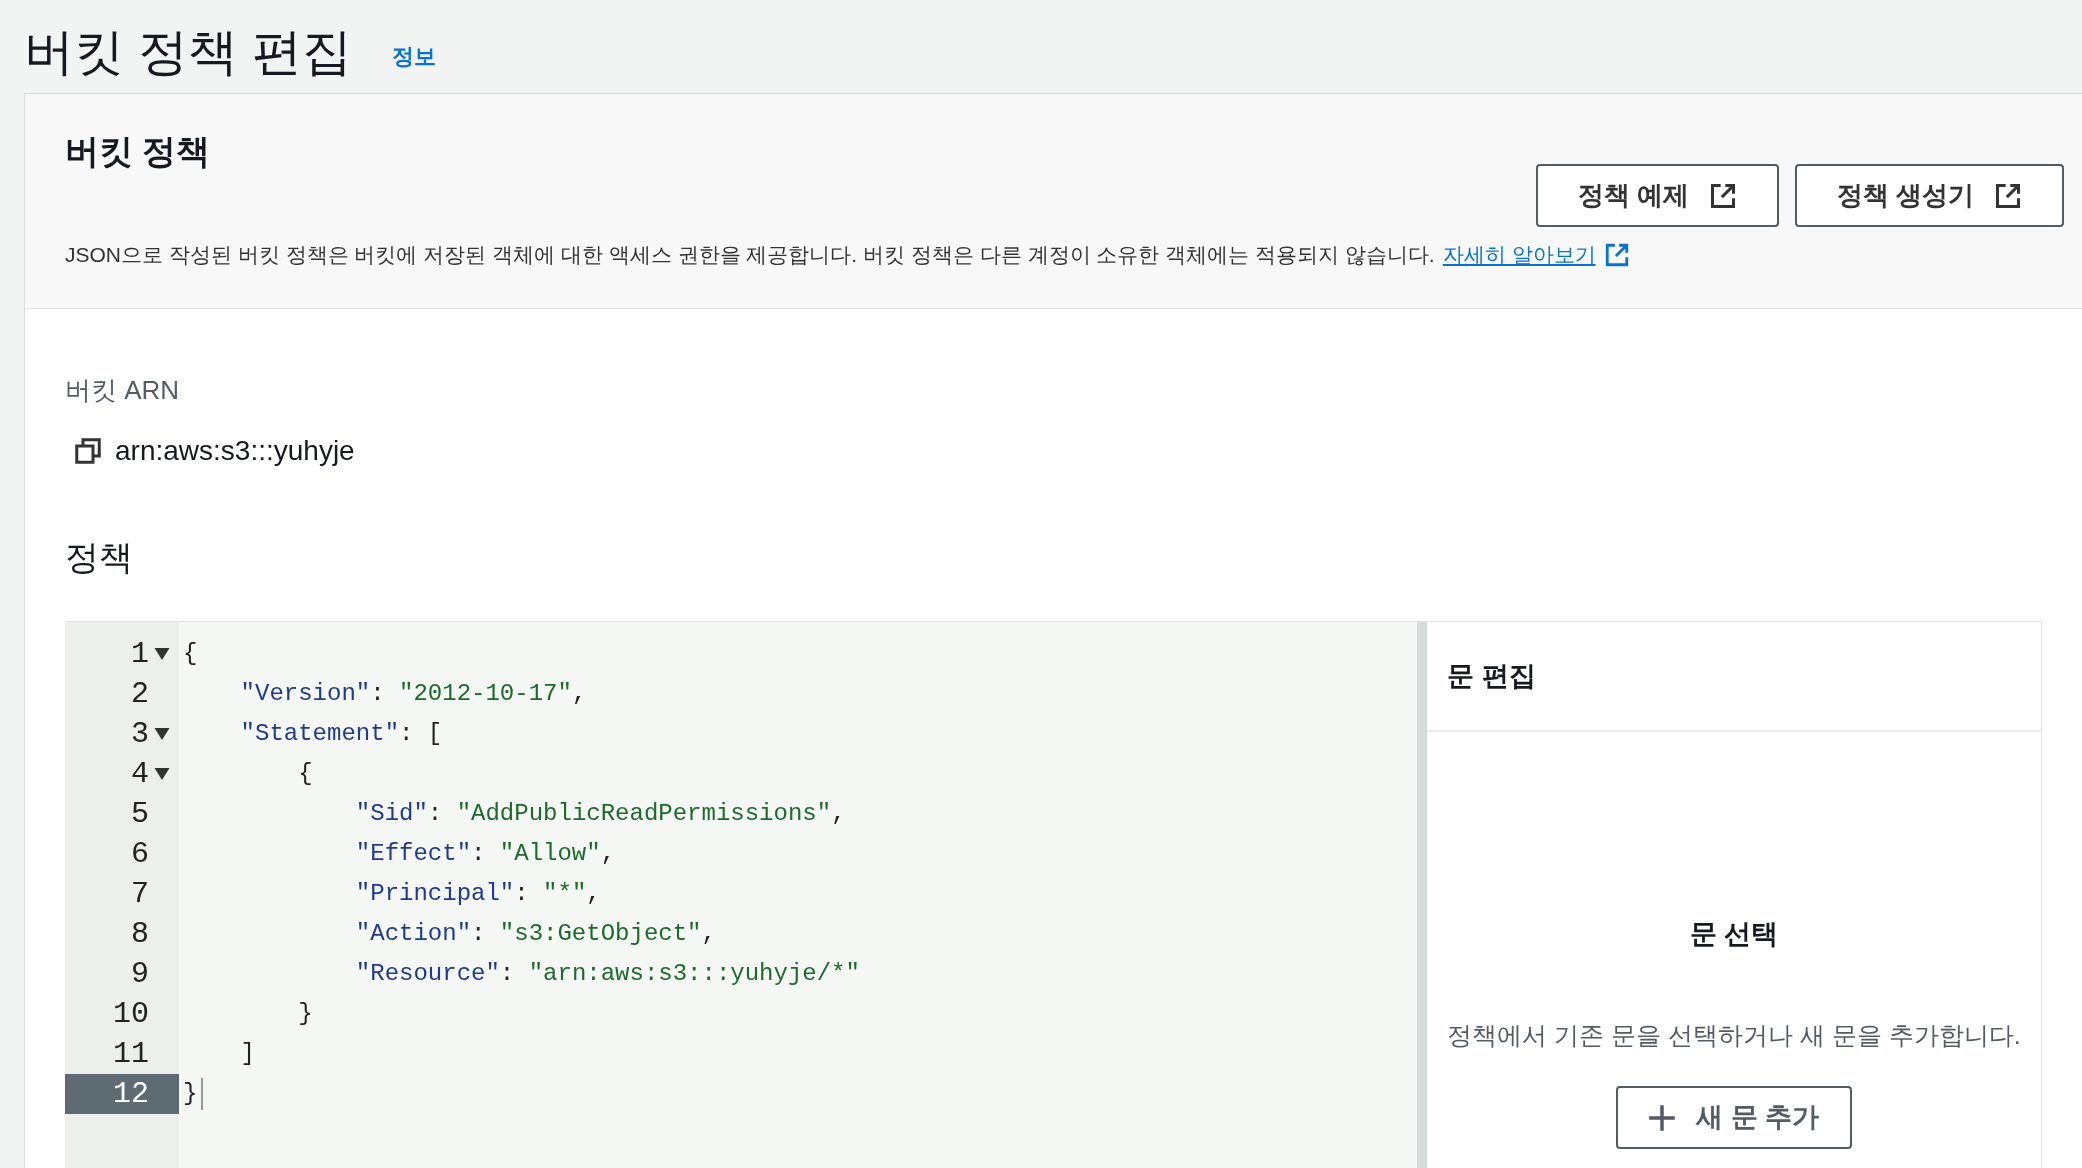  Describe the element at coordinates (122, 774) in the screenshot. I see `line-number: 4` at that location.